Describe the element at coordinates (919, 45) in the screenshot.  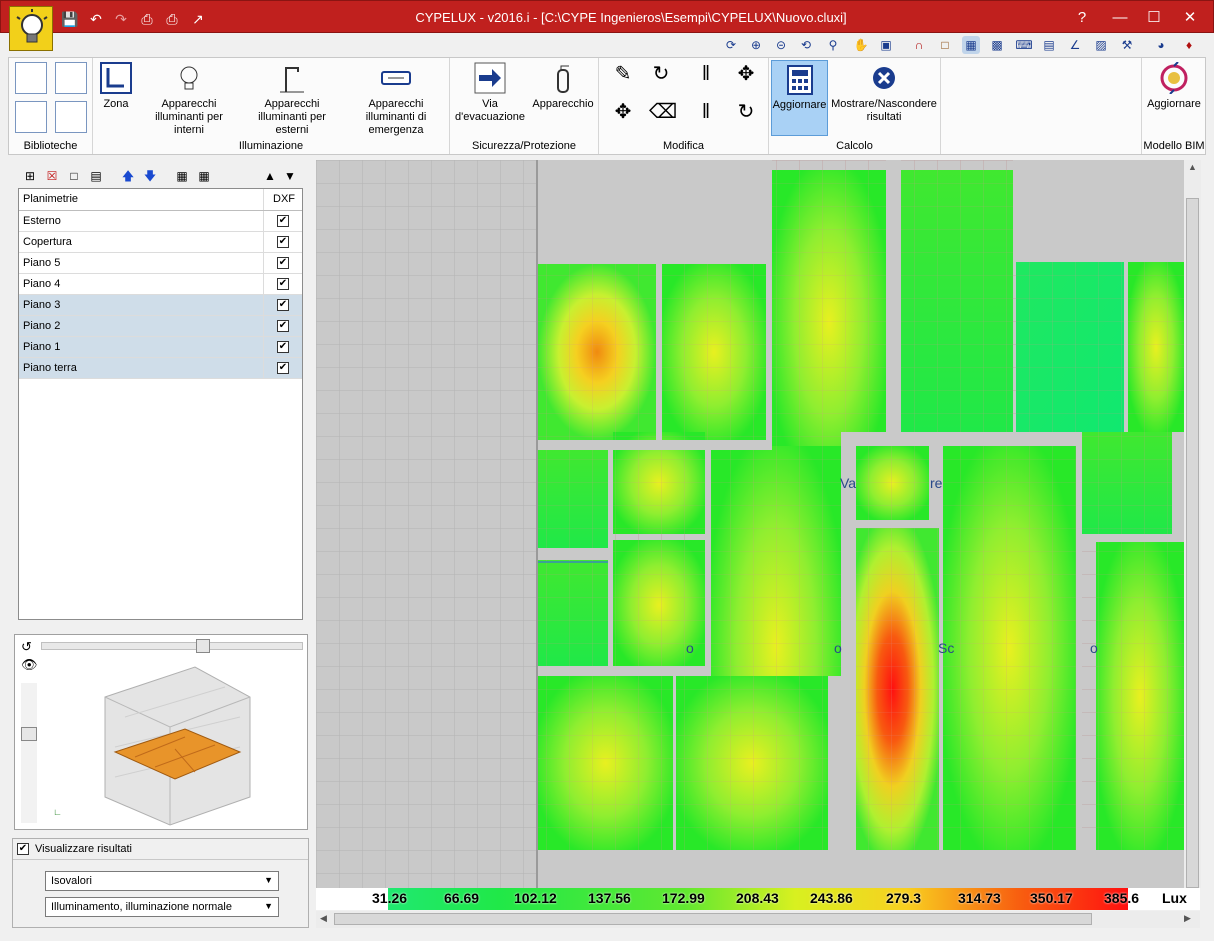
I see `snap-magnet-icon: ∩` at that location.